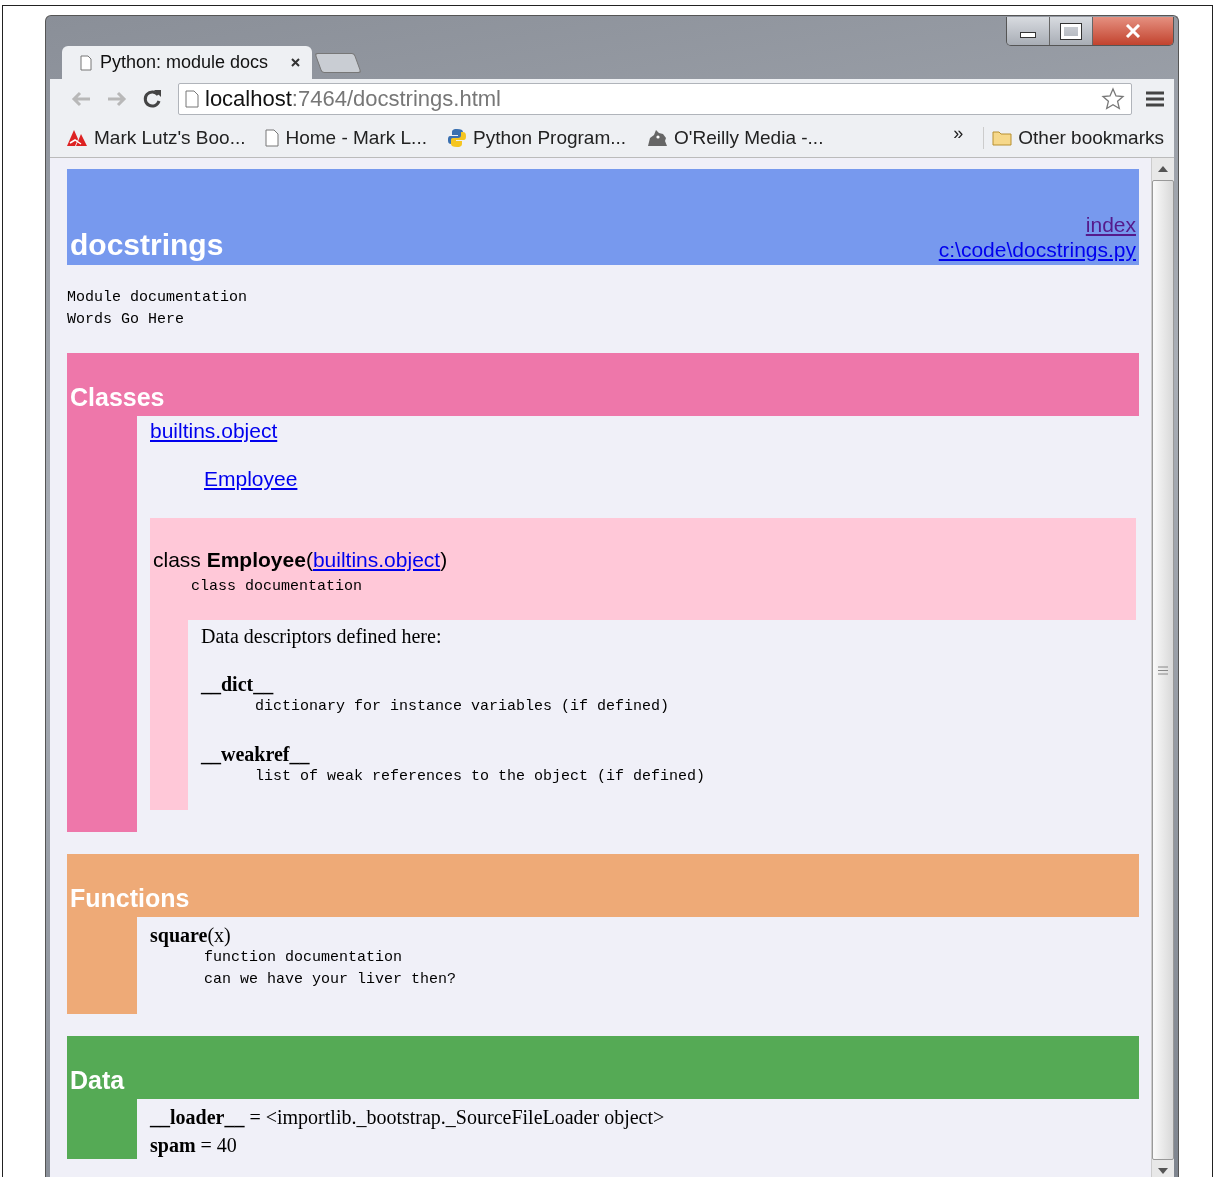 The width and height of the screenshot is (1215, 1177). What do you see at coordinates (1110, 224) in the screenshot?
I see `link: index` at bounding box center [1110, 224].